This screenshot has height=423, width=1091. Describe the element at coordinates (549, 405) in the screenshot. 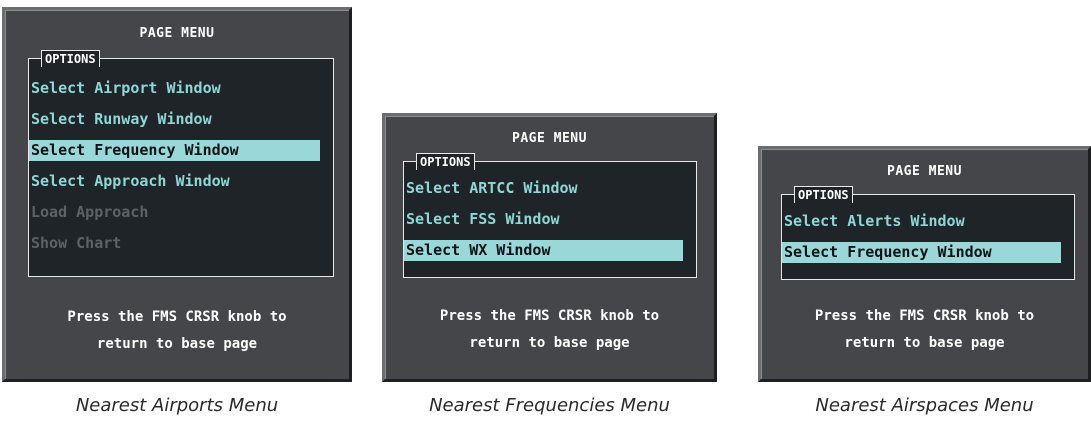

I see `caption-nearest-frequencies-menu: Nearest Frequencies Menu` at that location.